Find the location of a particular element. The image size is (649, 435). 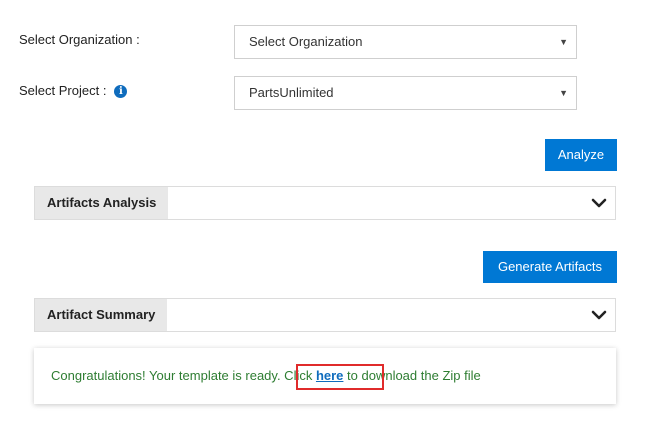

project-select-value: PartsUnlimited is located at coordinates (291, 92).